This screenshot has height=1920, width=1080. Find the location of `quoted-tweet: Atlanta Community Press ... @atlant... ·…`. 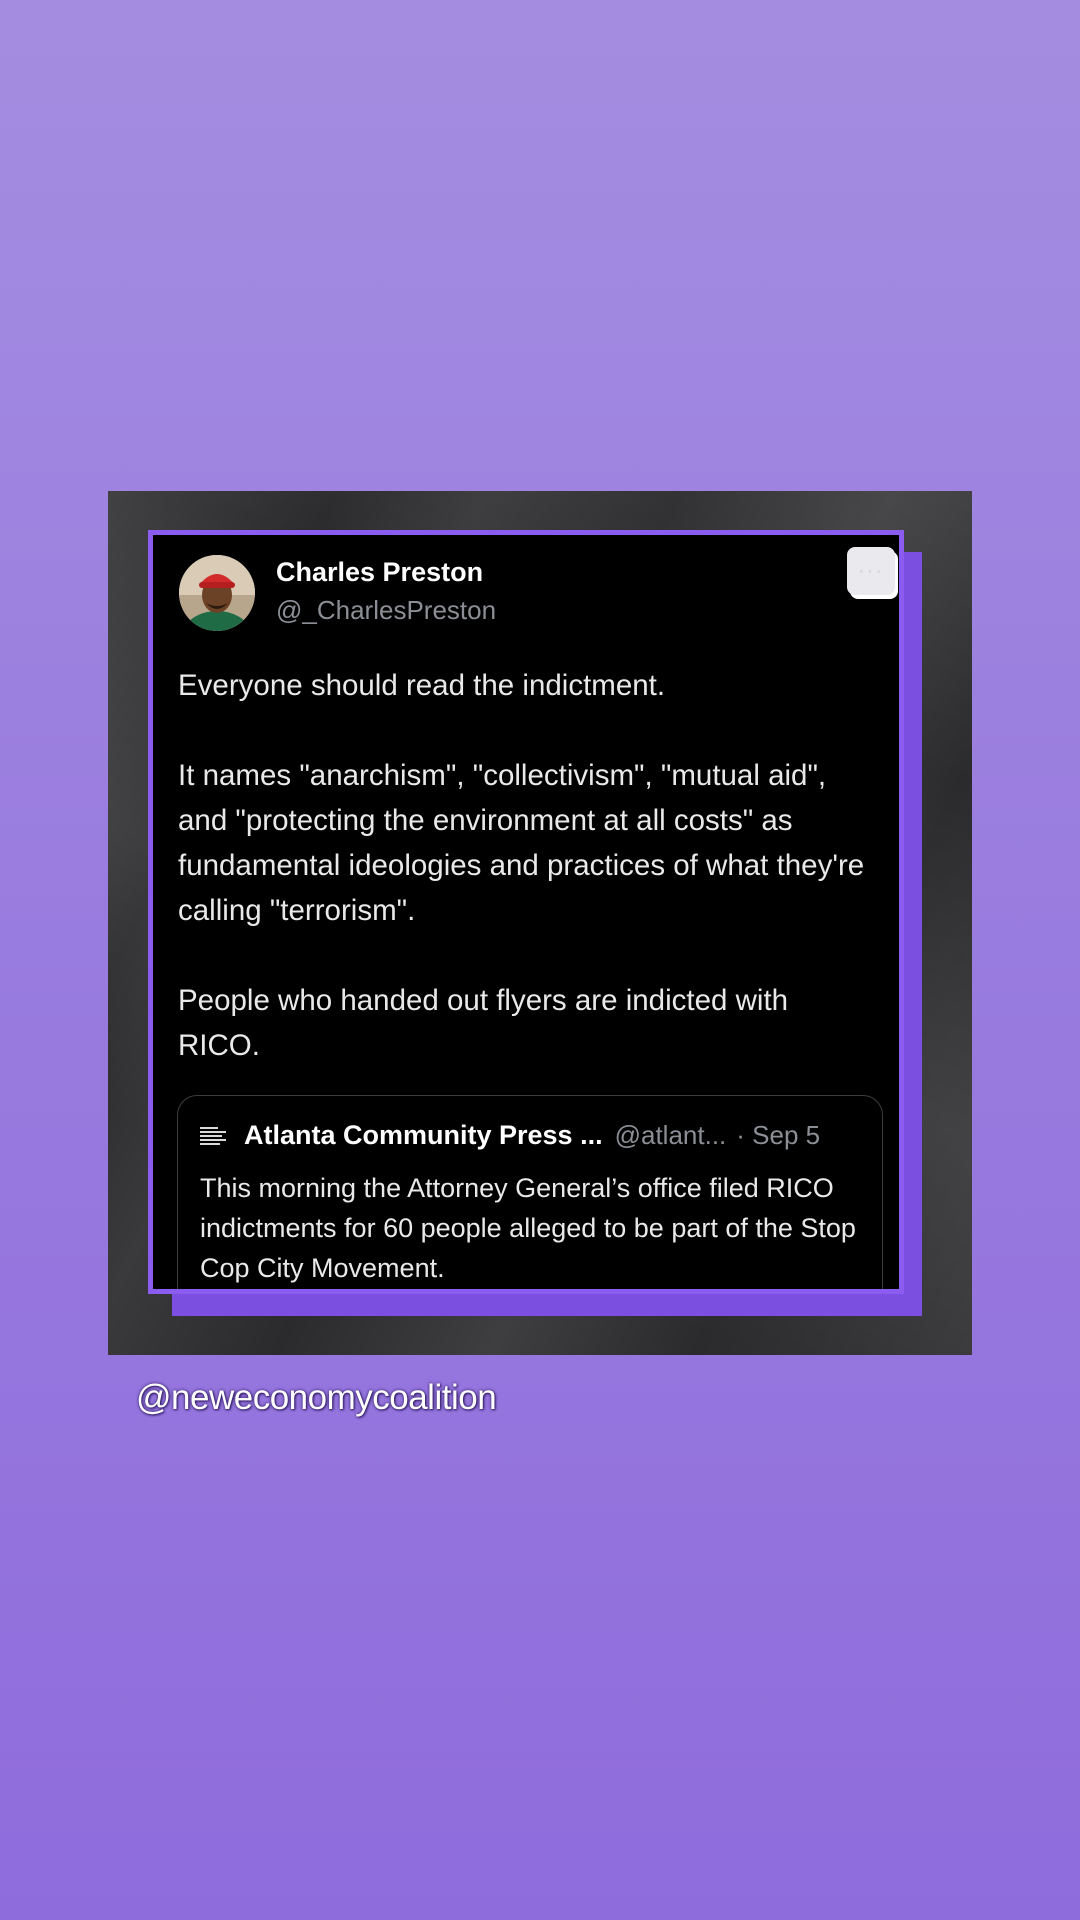

quoted-tweet: Atlanta Community Press ... @atlant... ·… is located at coordinates (530, 1192).